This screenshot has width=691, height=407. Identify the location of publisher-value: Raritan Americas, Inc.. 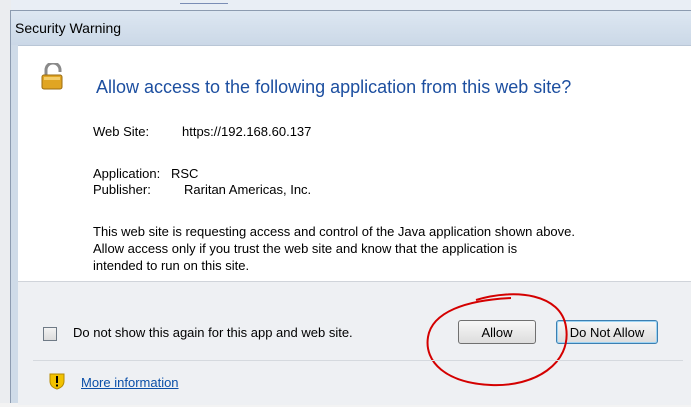
(248, 189).